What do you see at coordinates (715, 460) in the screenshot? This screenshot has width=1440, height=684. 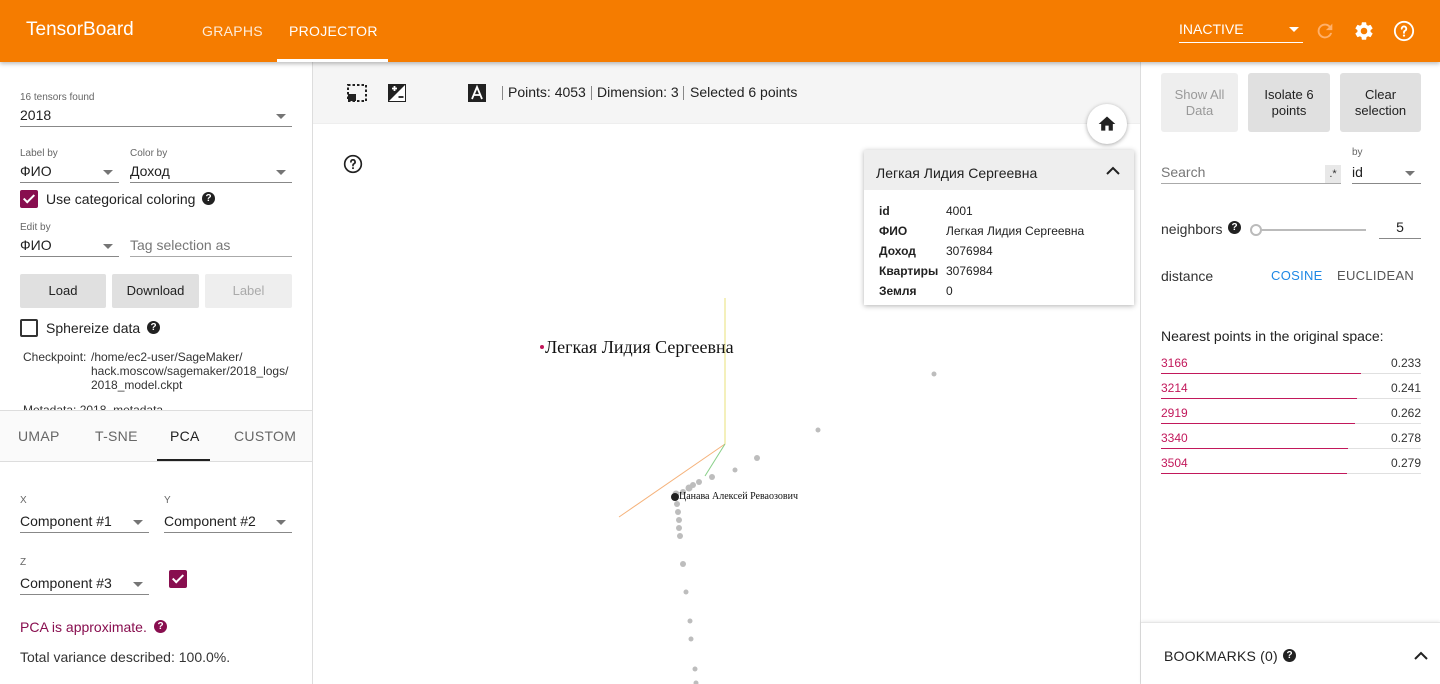 I see `z-axis-line` at bounding box center [715, 460].